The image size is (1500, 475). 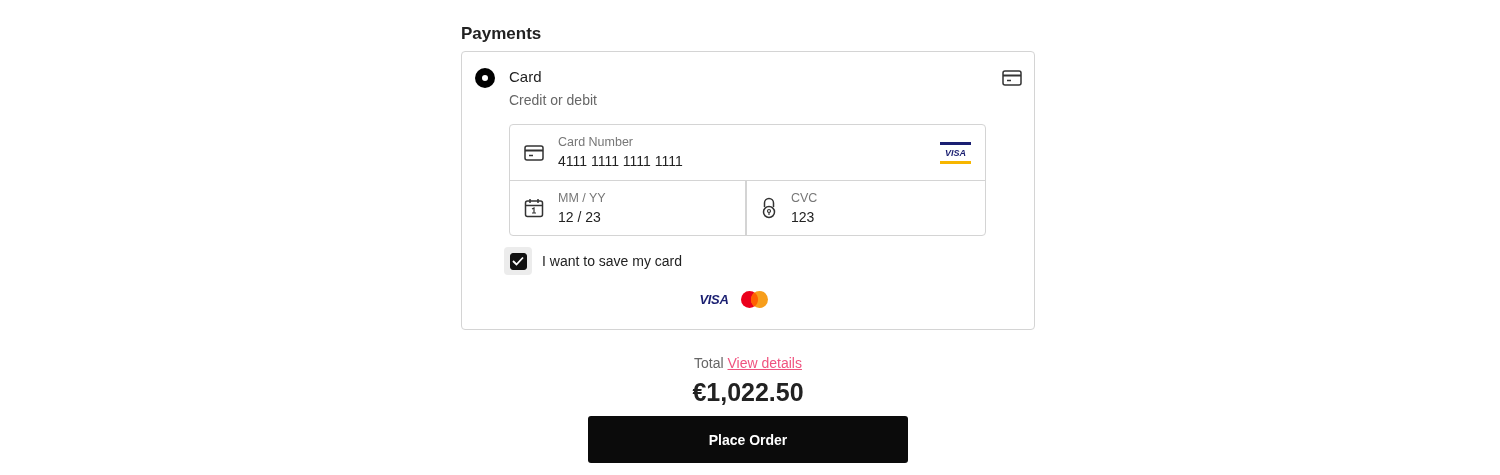 I want to click on card-number-field: 4111 1111 1111 1111, so click(x=749, y=161).